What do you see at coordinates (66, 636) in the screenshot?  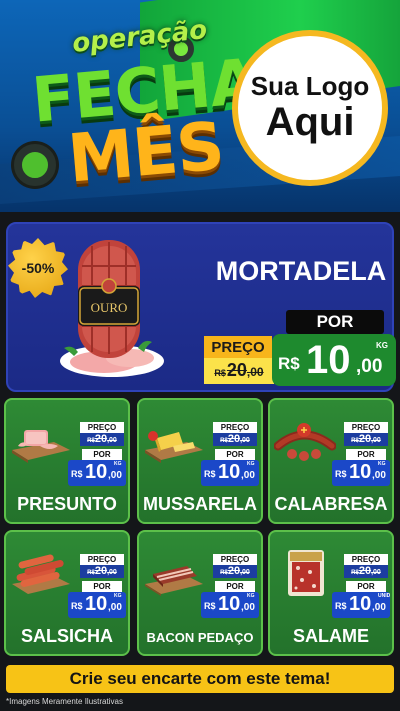 I see `product-name: SALSICHA` at bounding box center [66, 636].